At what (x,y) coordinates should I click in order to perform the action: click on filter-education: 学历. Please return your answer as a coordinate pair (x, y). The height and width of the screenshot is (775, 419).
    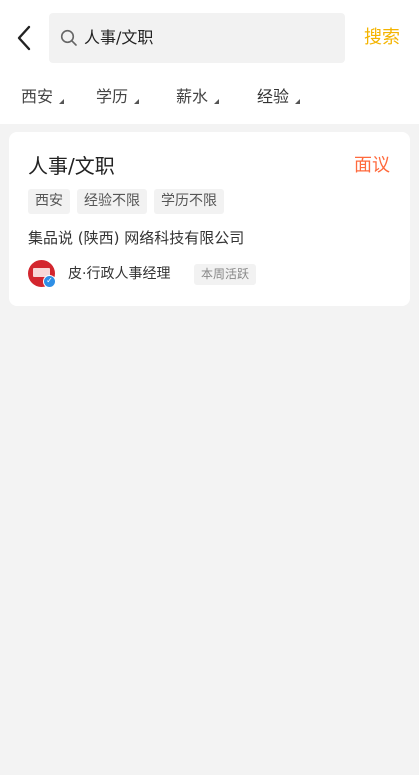
    Looking at the image, I should click on (118, 98).